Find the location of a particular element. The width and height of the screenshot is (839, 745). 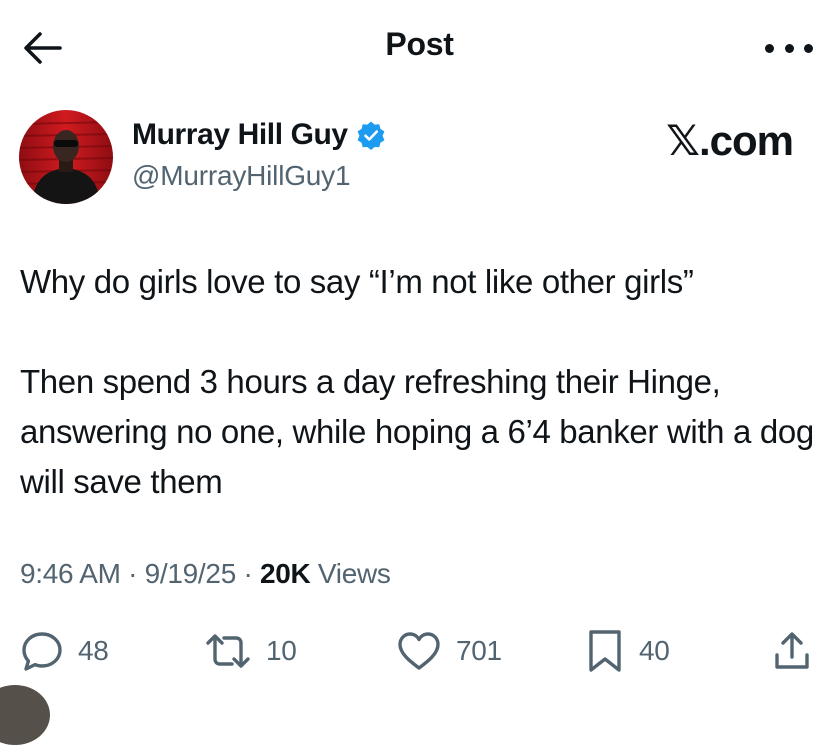

share-icon is located at coordinates (792, 650).